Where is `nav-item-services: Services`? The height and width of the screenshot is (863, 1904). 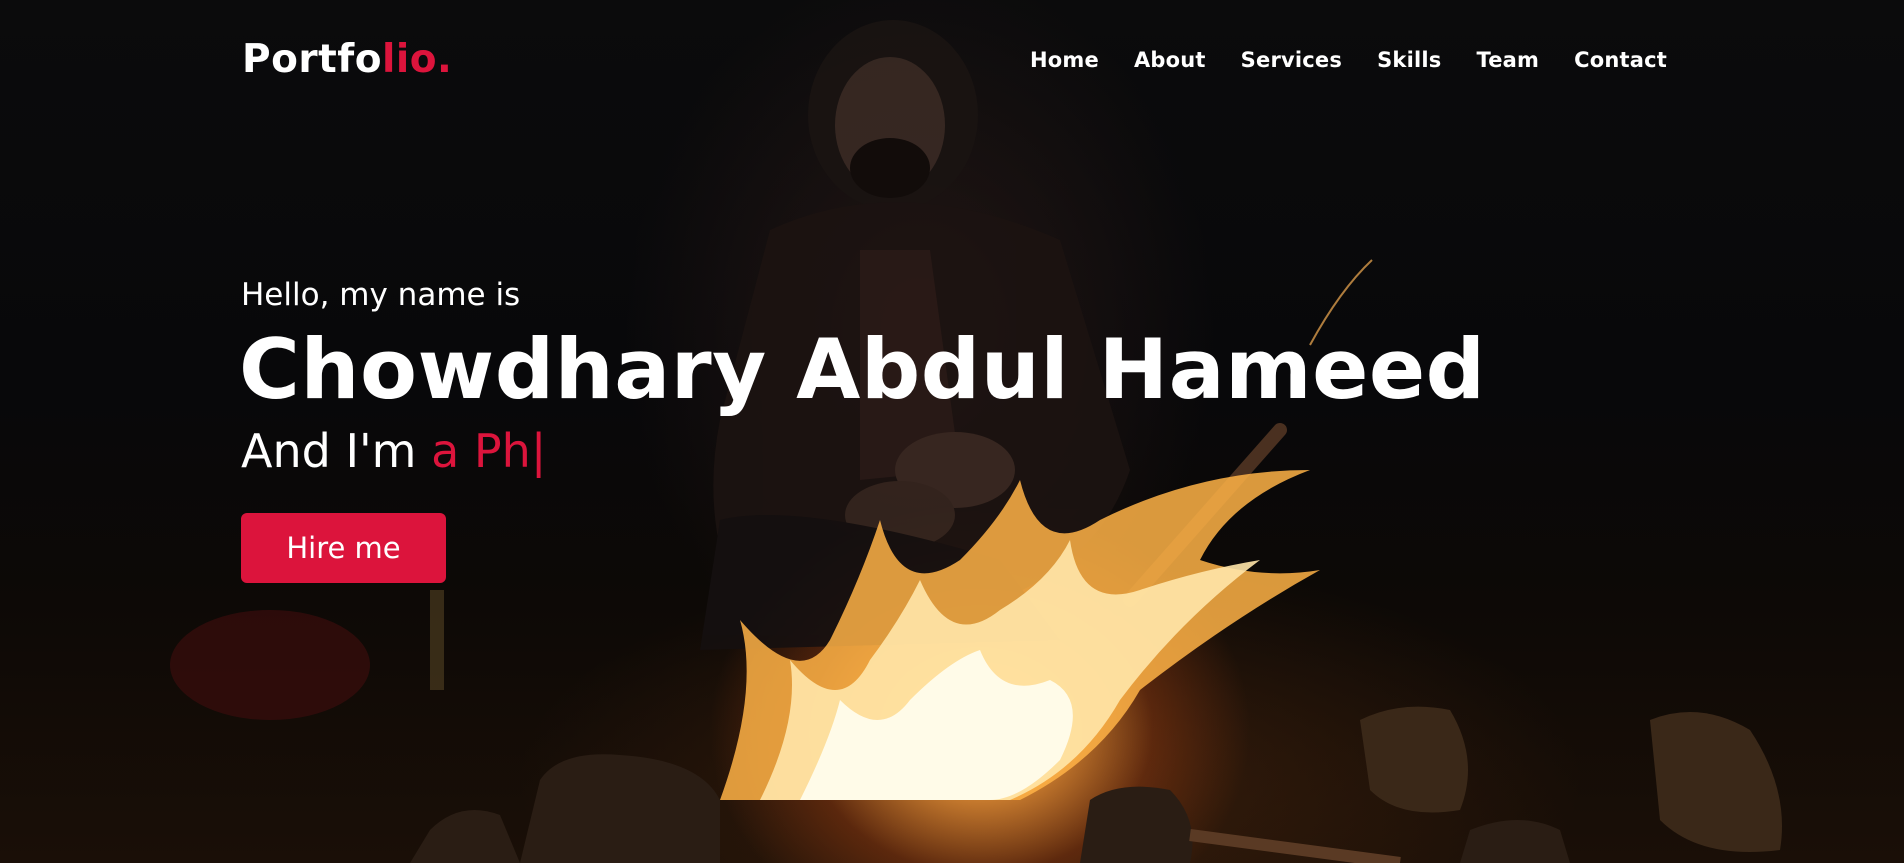
nav-item-services: Services is located at coordinates (1291, 60).